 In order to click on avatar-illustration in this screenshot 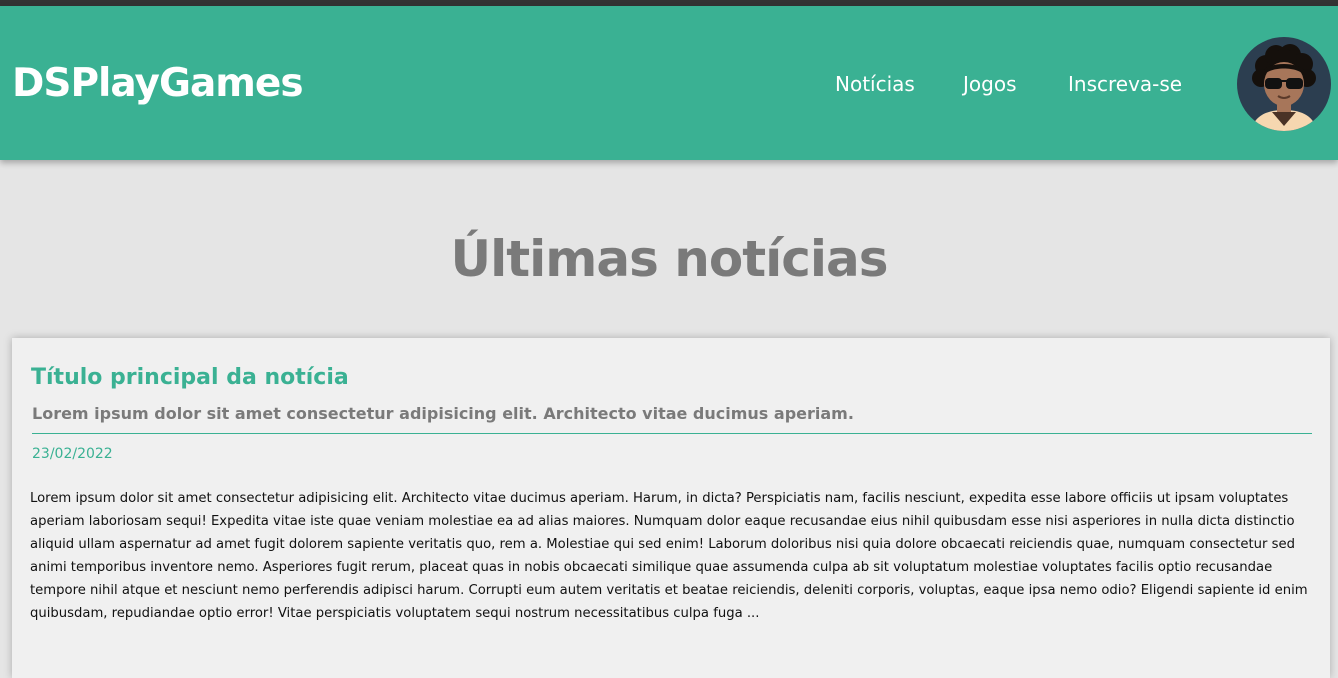, I will do `click(1284, 84)`.